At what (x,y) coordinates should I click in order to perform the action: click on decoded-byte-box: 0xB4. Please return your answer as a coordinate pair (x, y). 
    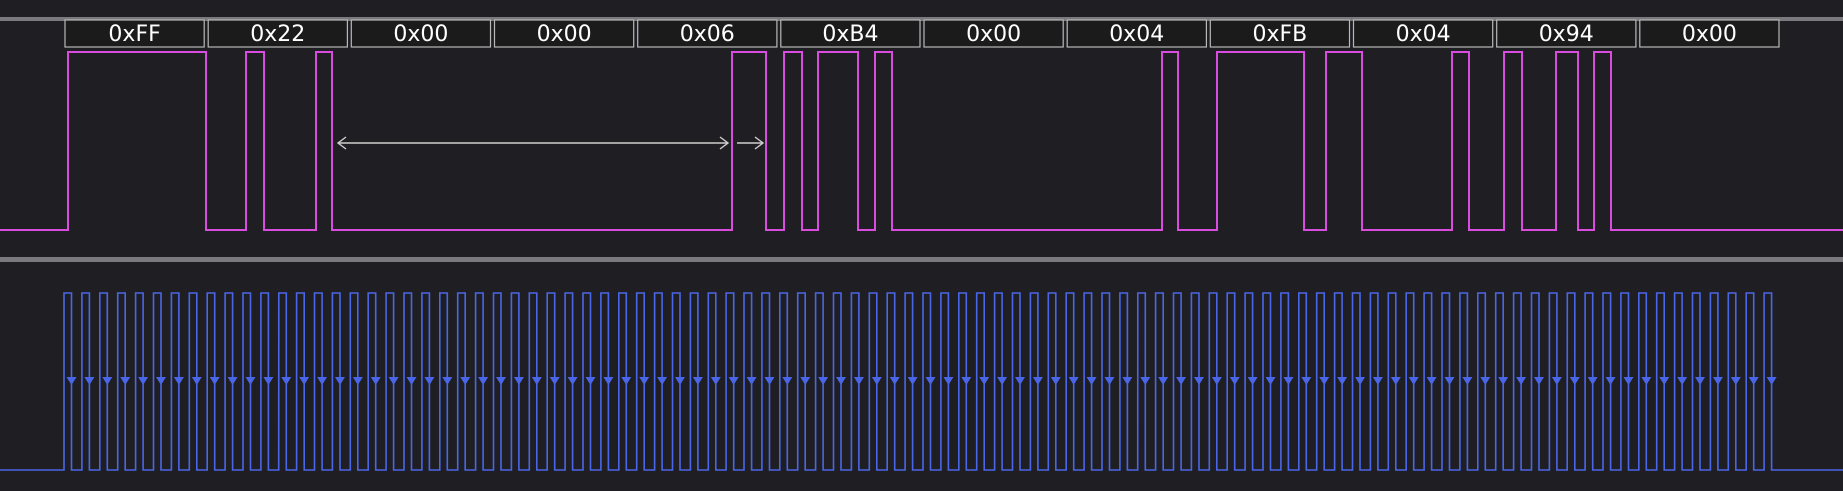
    Looking at the image, I should click on (850, 33).